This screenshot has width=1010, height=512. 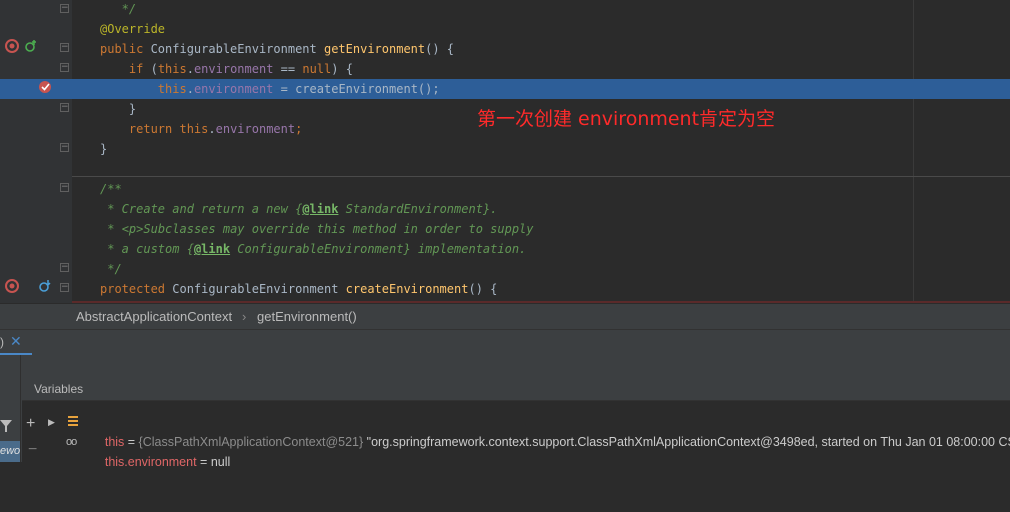 What do you see at coordinates (111, 229) in the screenshot?
I see `code-token: *` at bounding box center [111, 229].